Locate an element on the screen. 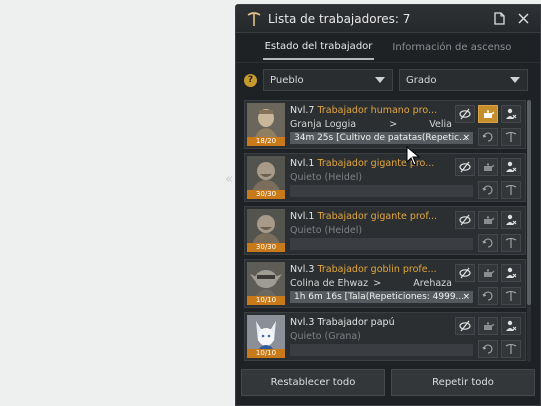 This screenshot has height=406, width=541. repeat-all-button: Repetir todo is located at coordinates (463, 382).